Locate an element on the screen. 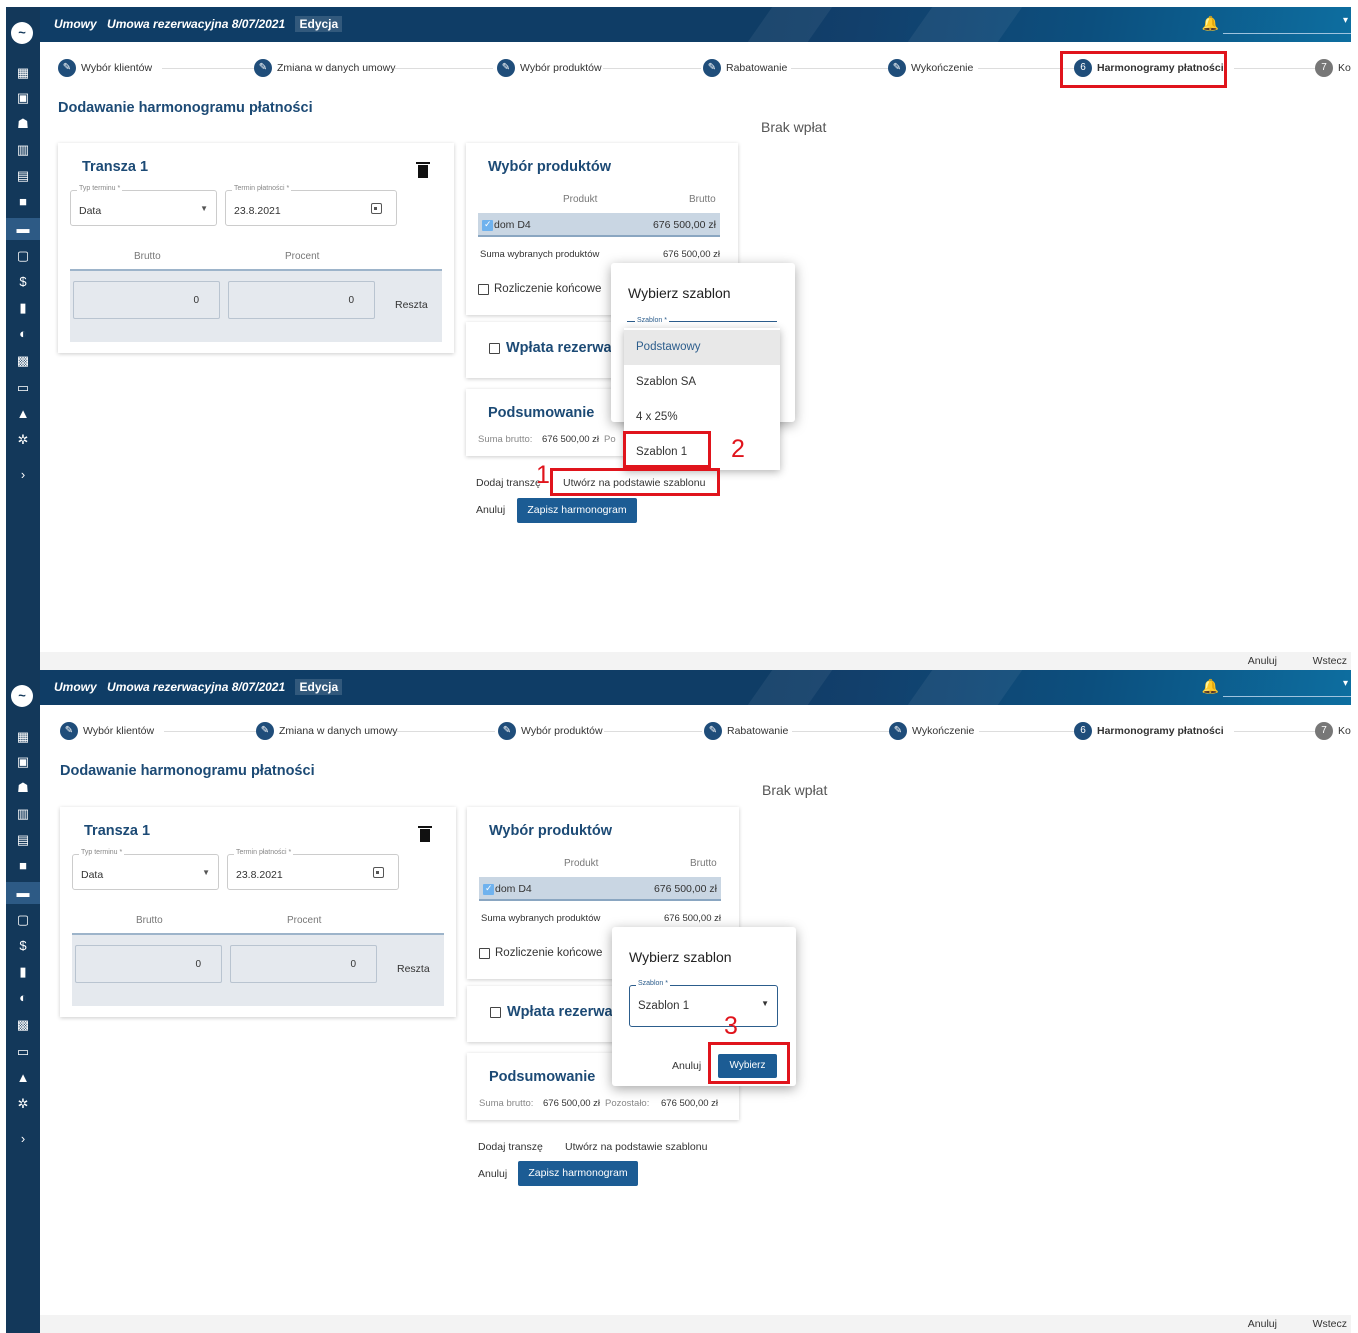 Image resolution: width=1358 pixels, height=1333 pixels. option-szablon-sa: Szablon SA is located at coordinates (702, 382).